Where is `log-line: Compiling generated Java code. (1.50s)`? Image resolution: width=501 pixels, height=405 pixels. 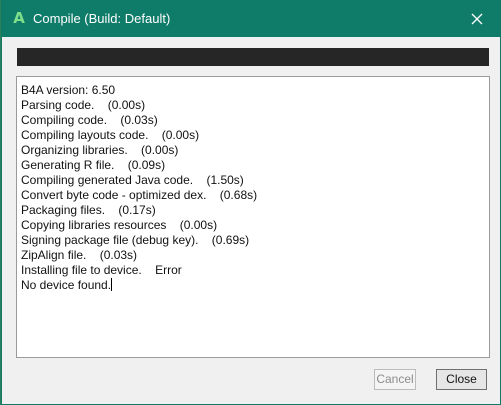 log-line: Compiling generated Java code. (1.50s) is located at coordinates (132, 180).